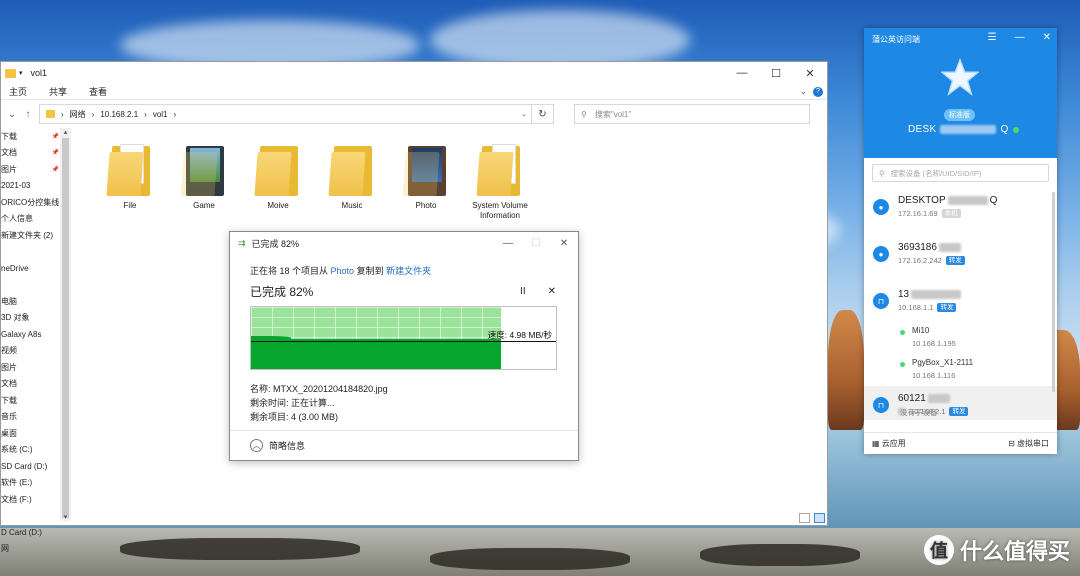  Describe the element at coordinates (992, 37) in the screenshot. I see `menu-icon: ☰` at that location.